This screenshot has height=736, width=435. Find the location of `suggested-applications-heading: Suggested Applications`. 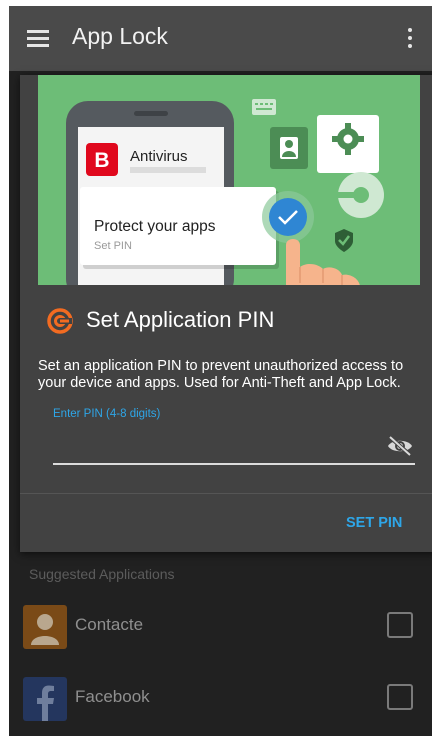

suggested-applications-heading: Suggested Applications is located at coordinates (102, 574).